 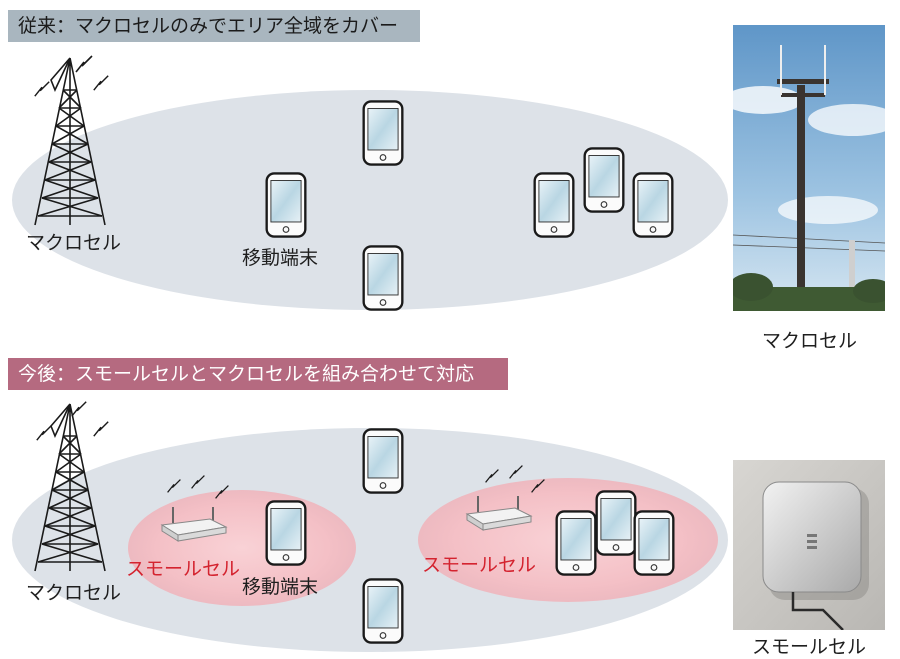 What do you see at coordinates (809, 168) in the screenshot?
I see `macro-cell-photo` at bounding box center [809, 168].